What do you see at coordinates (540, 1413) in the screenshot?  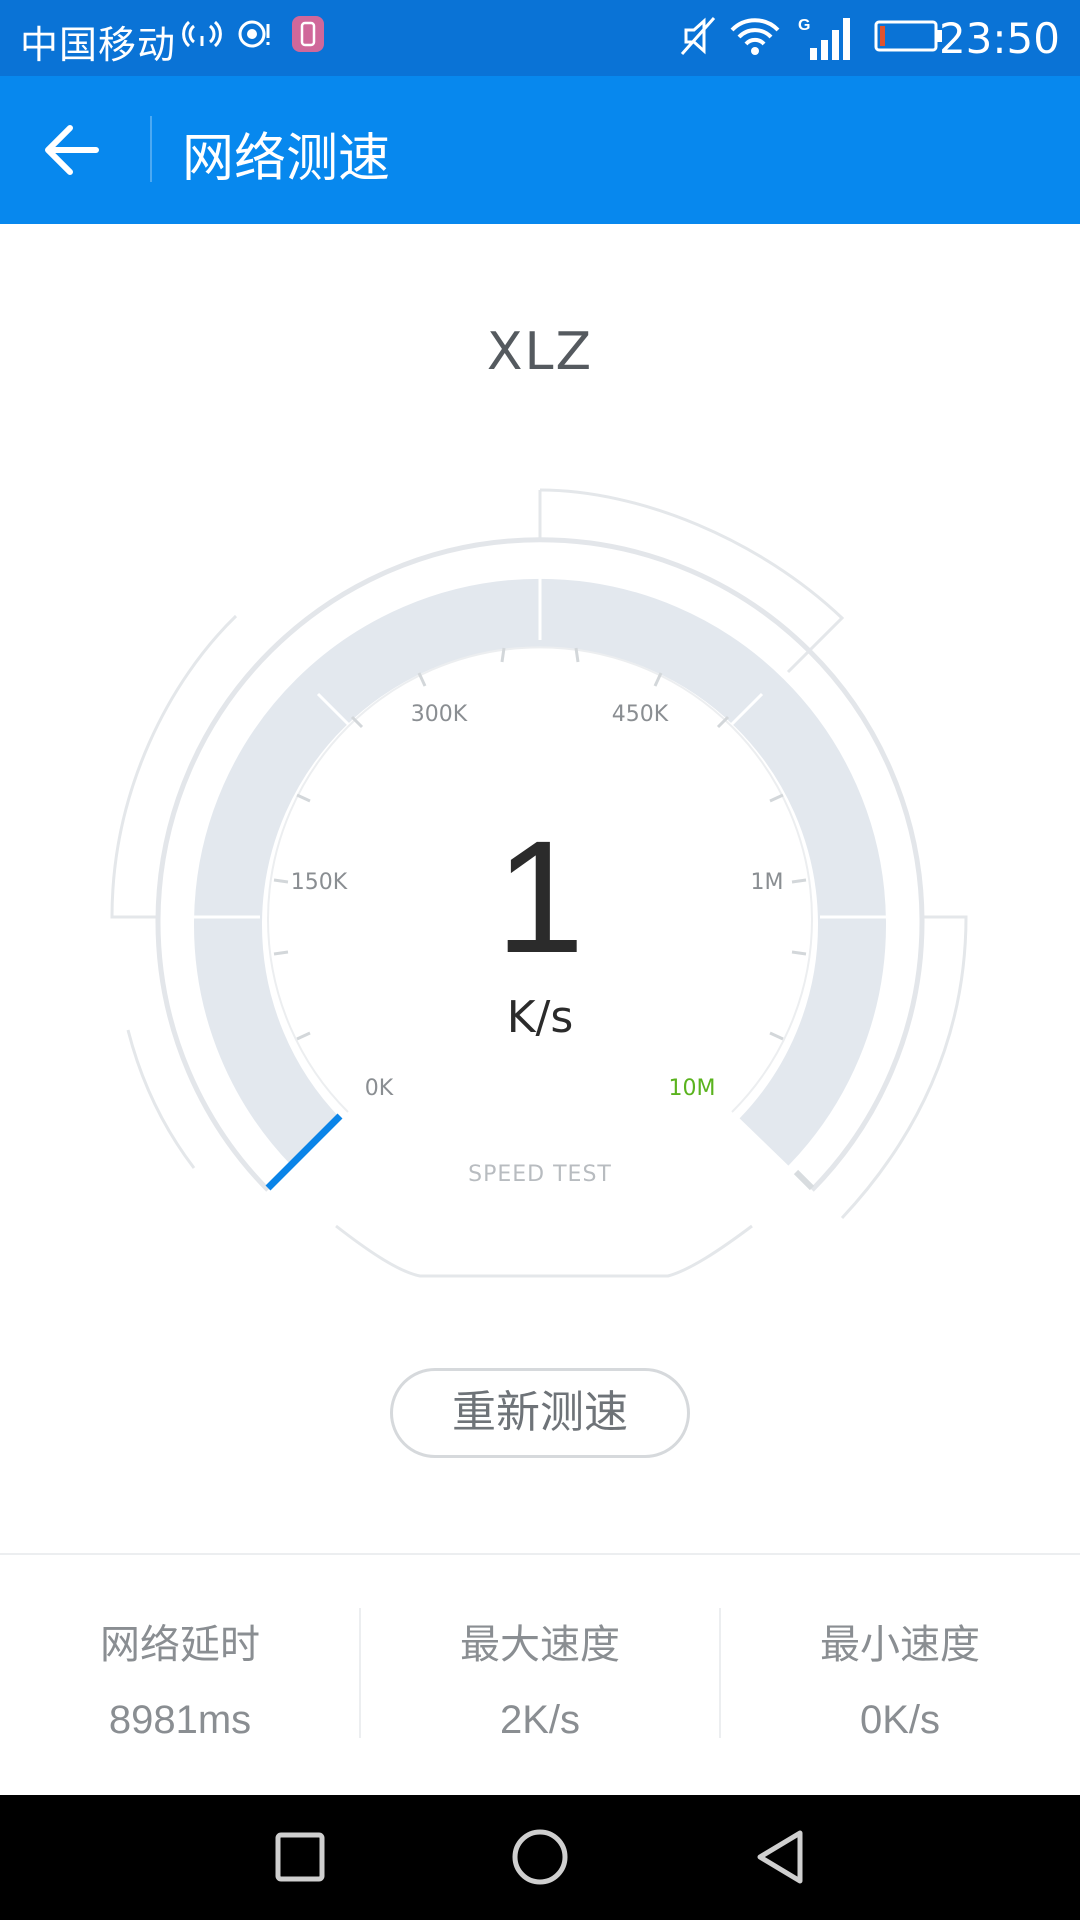 I see `retest-button: 重新测速` at bounding box center [540, 1413].